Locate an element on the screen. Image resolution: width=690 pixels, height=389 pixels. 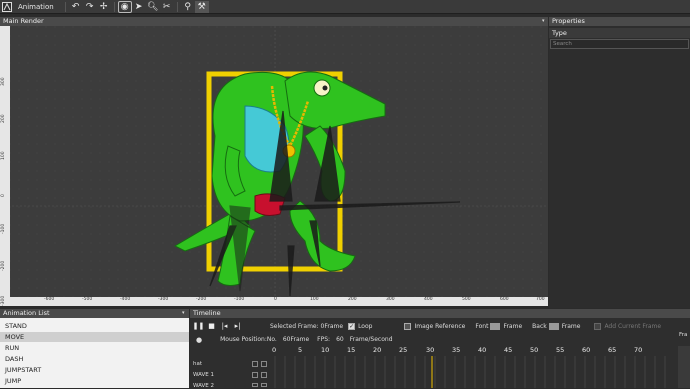
loop-checkbox: ✓ is located at coordinates (352, 326).